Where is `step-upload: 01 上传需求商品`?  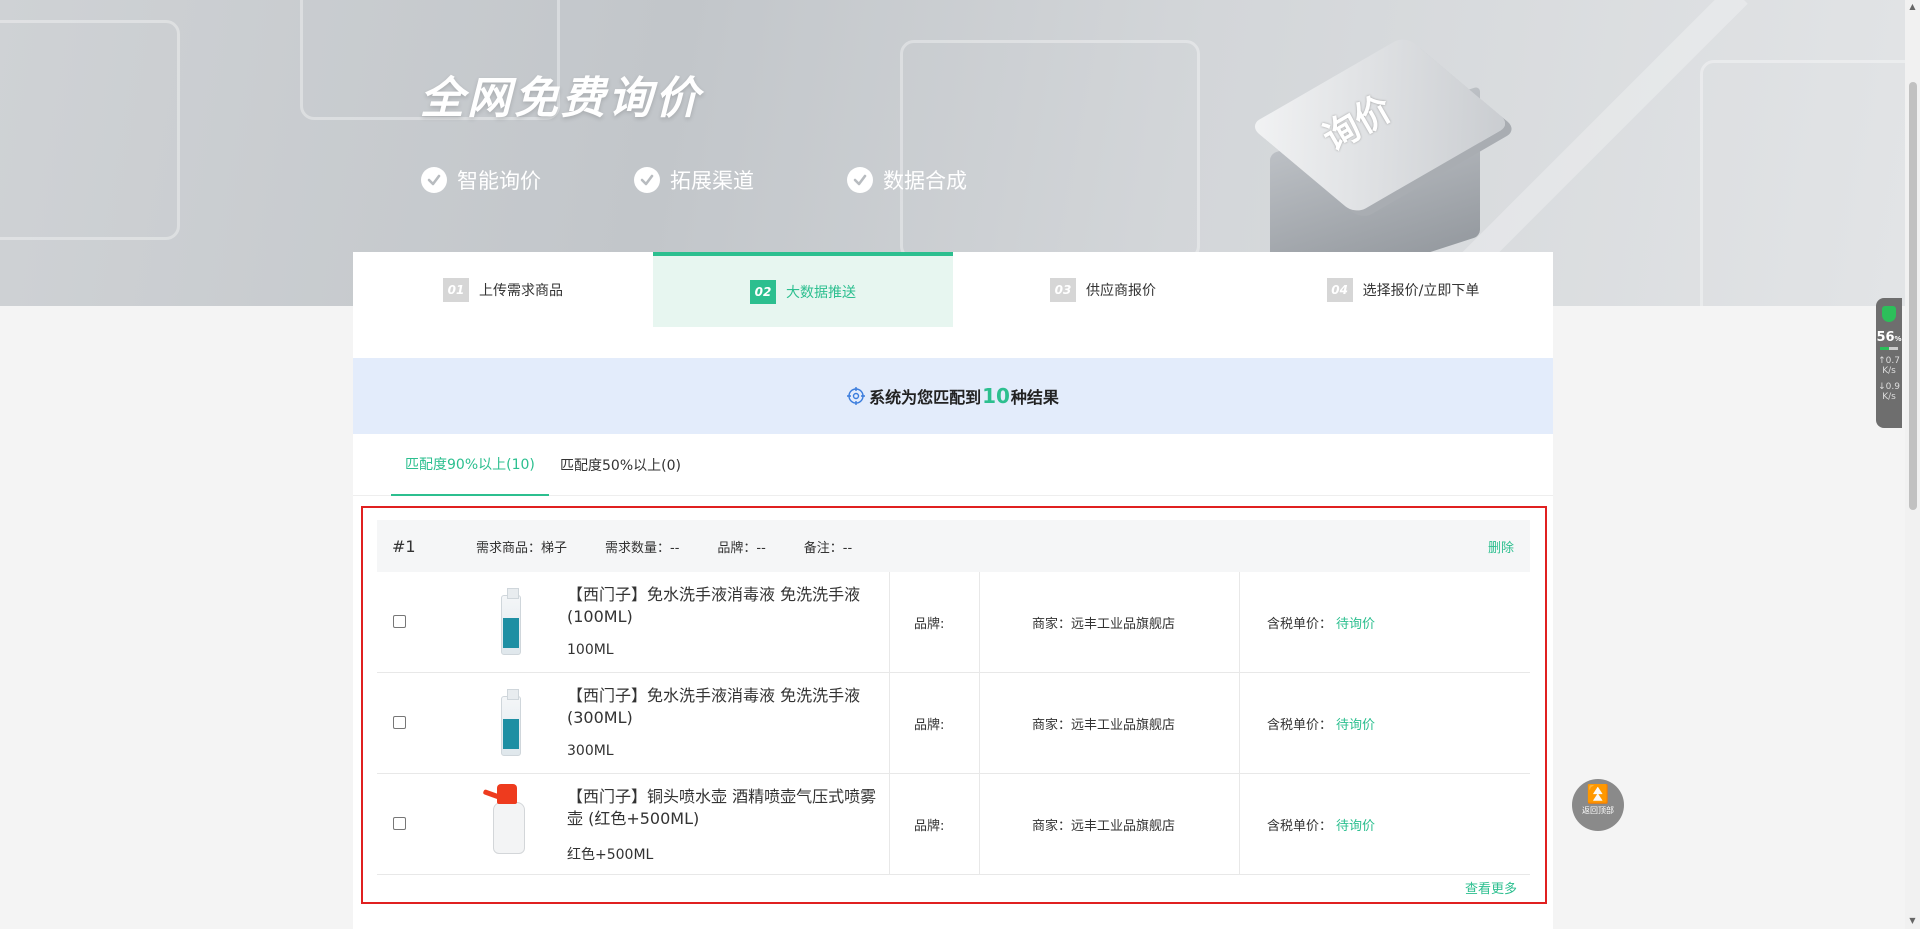 step-upload: 01 上传需求商品 is located at coordinates (503, 289).